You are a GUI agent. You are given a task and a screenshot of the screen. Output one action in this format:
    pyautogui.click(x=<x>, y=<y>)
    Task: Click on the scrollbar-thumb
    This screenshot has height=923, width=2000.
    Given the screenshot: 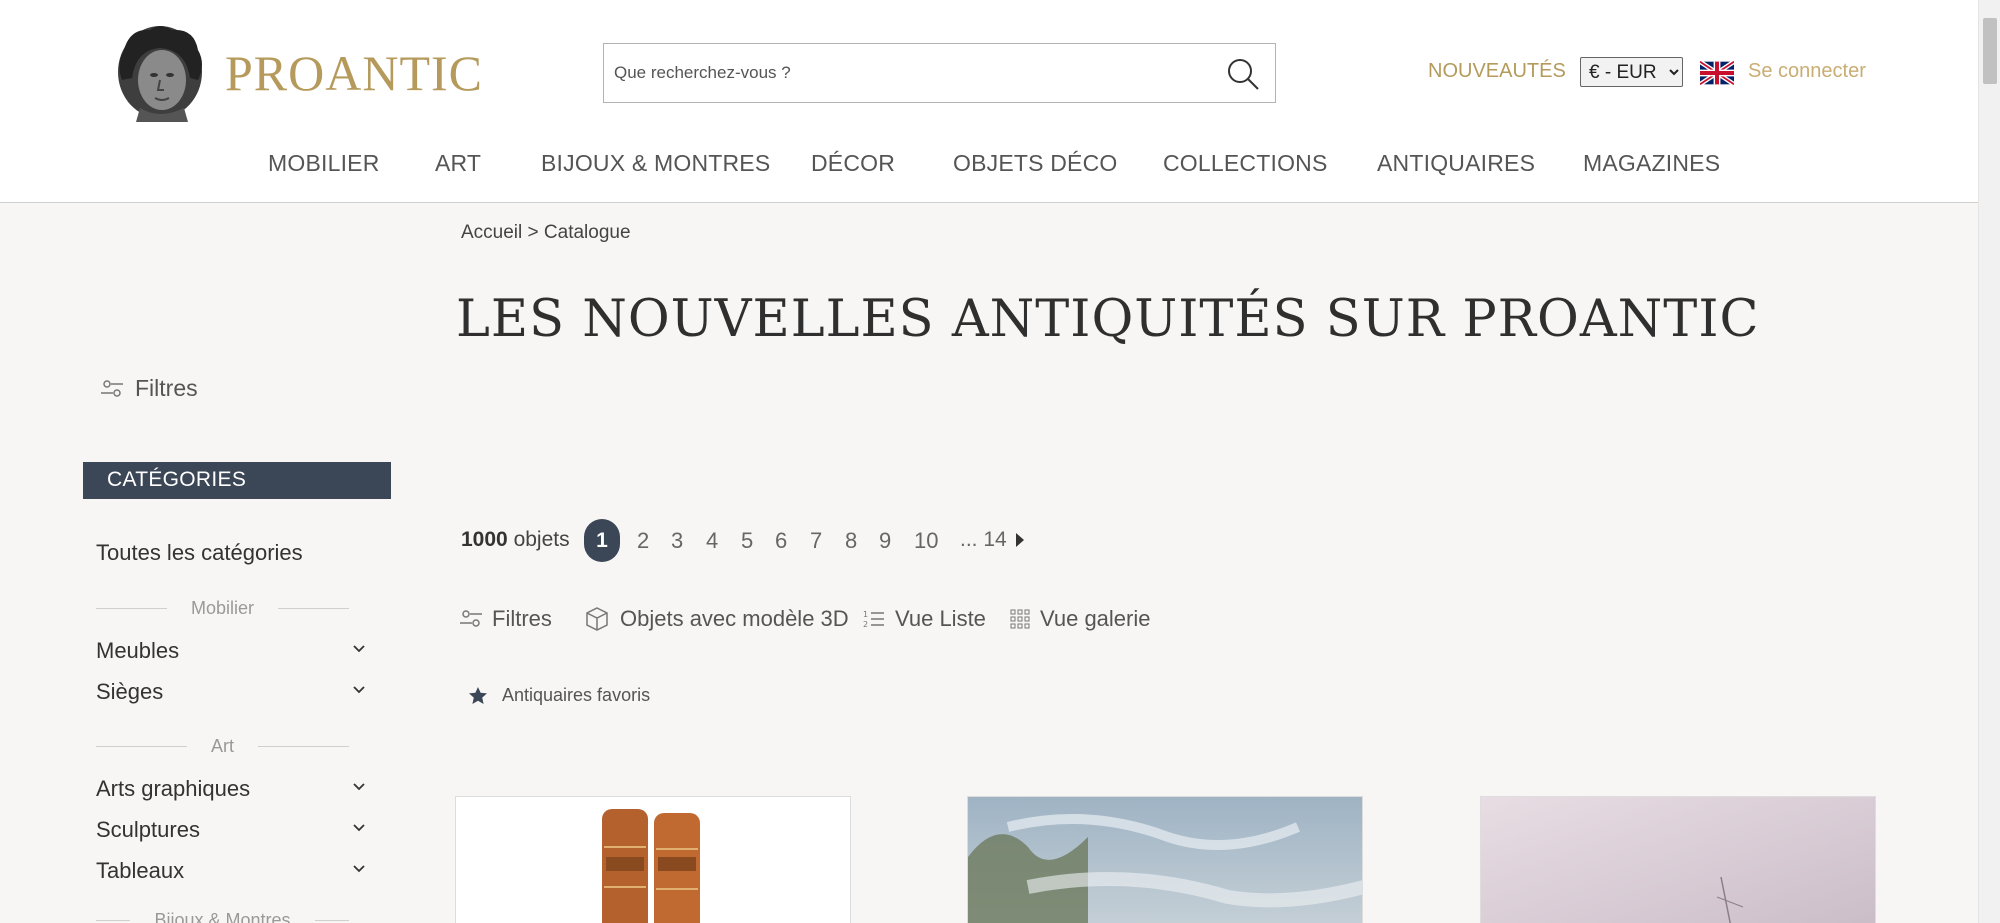 What is the action you would take?
    pyautogui.click(x=1990, y=51)
    